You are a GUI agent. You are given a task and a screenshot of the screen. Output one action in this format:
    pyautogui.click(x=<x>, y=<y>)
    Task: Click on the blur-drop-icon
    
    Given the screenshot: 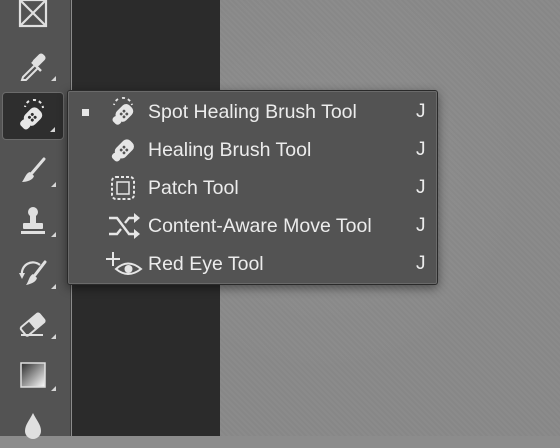 What is the action you would take?
    pyautogui.click(x=33, y=426)
    